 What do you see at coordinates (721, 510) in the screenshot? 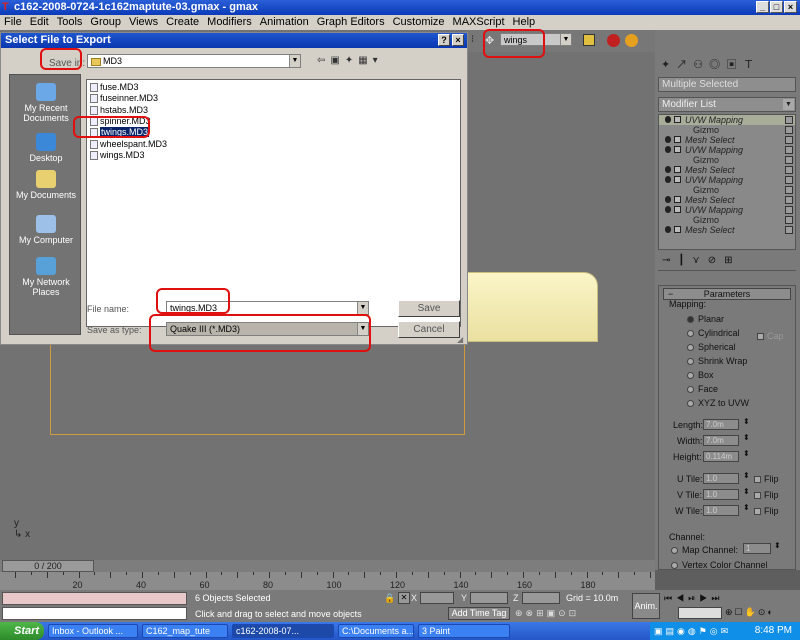
I see `wtile-spinner: 1.0` at bounding box center [721, 510].